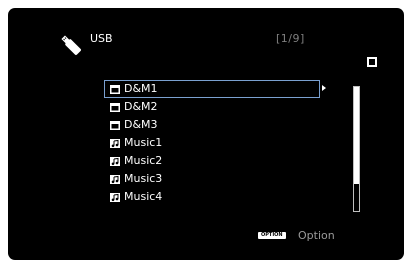 The image size is (412, 268). I want to click on list-item: D&M3, so click(212, 125).